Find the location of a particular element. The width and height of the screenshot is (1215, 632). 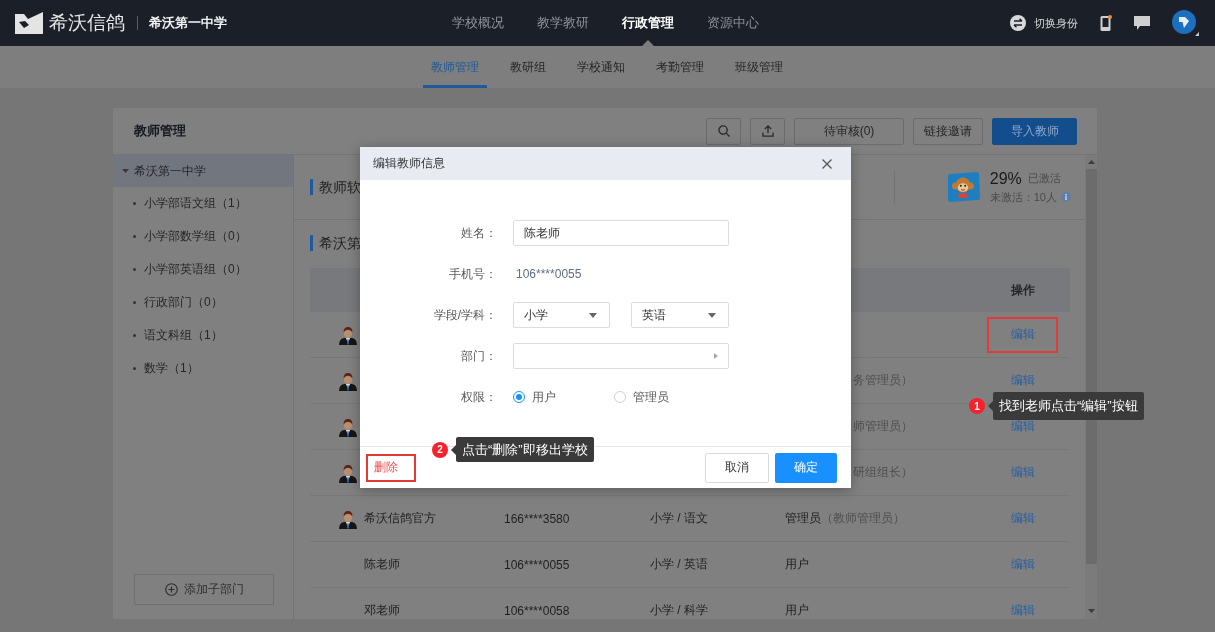

subject-text: 小学 / 语文 is located at coordinates (679, 518).